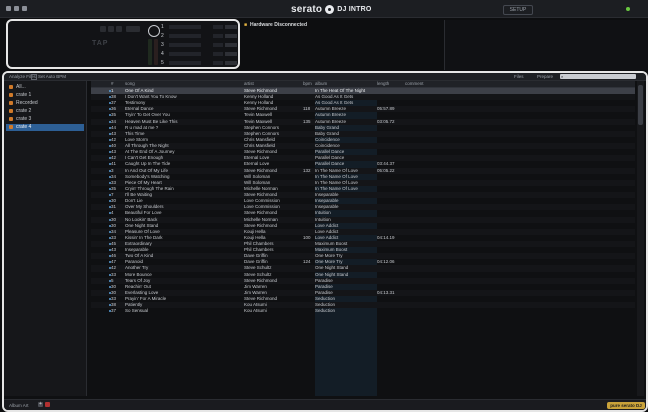 This screenshot has height=412, width=648. What do you see at coordinates (249, 84) in the screenshot?
I see `column-header: artist` at bounding box center [249, 84].